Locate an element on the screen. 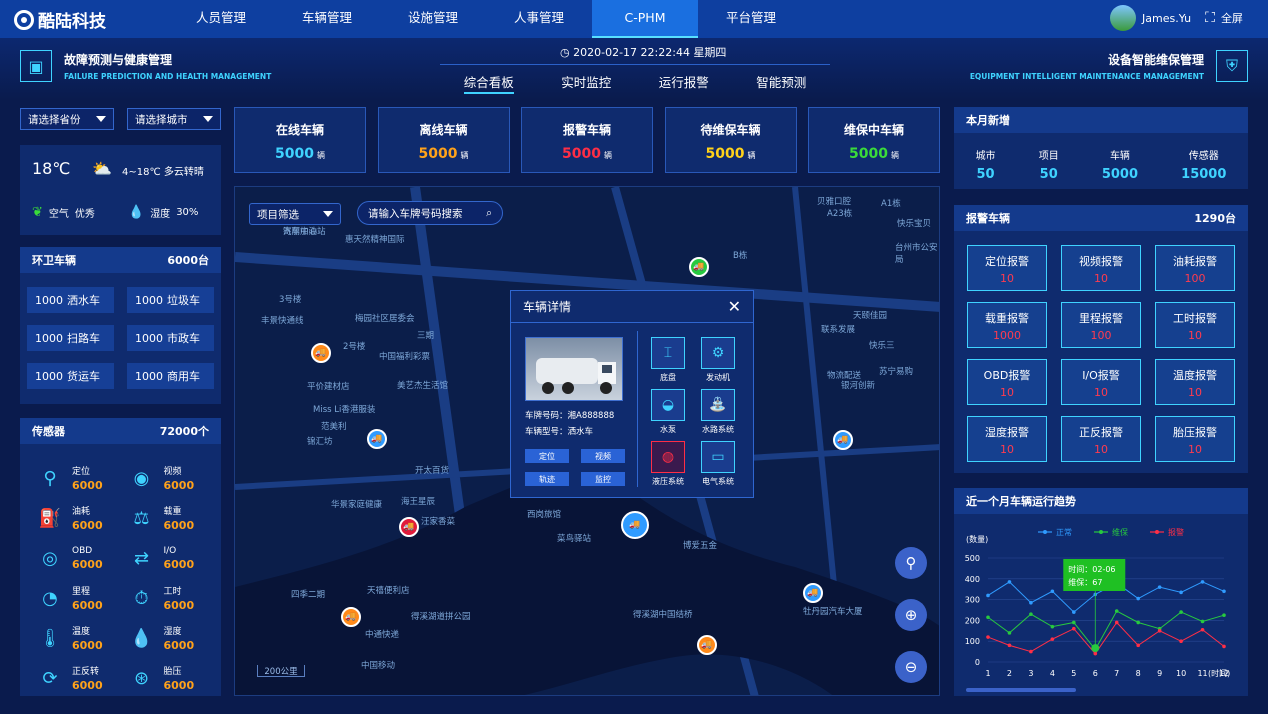 This screenshot has width=1268, height=714. sensor-label: 里程 is located at coordinates (81, 592).